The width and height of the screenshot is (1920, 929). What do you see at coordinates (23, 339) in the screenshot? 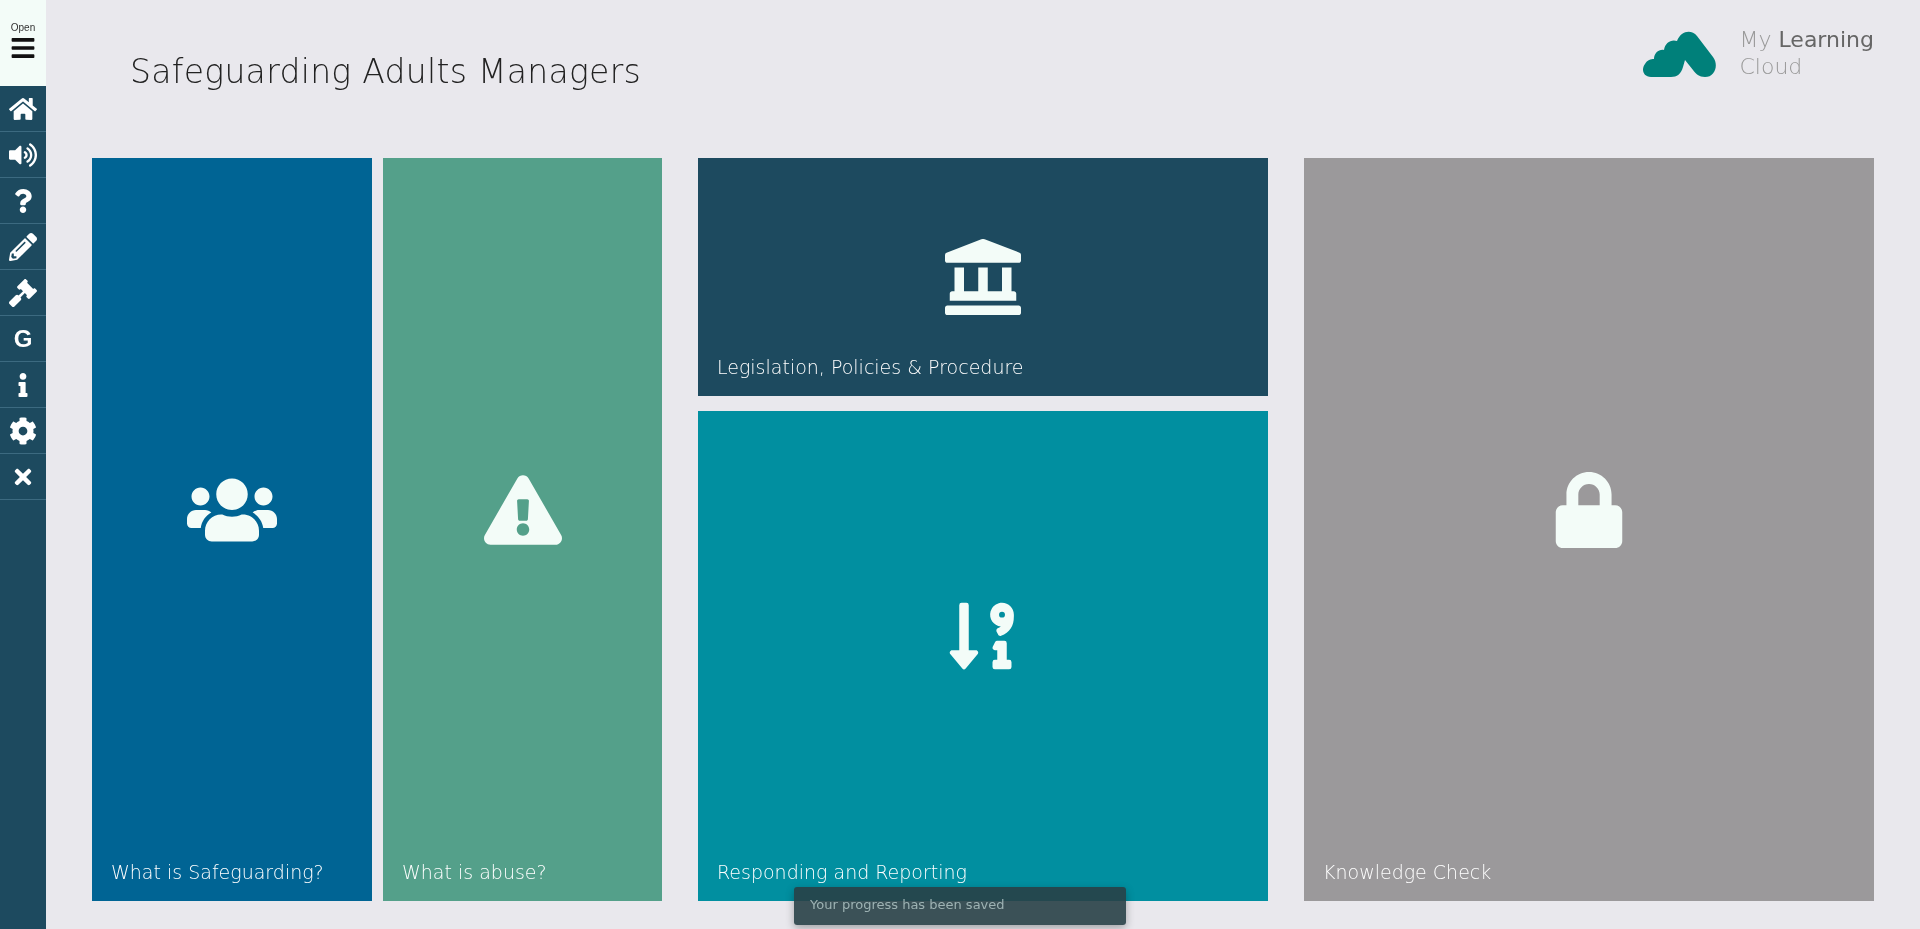
I see `glossary-button: G` at bounding box center [23, 339].